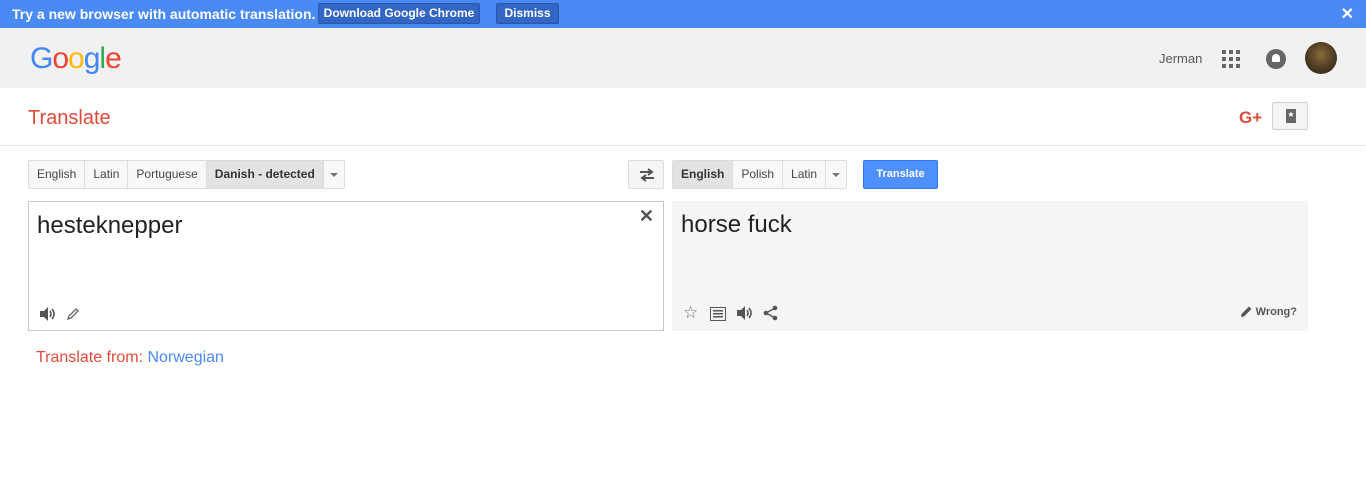 The width and height of the screenshot is (1366, 489). Describe the element at coordinates (771, 313) in the screenshot. I see `share-icon` at that location.